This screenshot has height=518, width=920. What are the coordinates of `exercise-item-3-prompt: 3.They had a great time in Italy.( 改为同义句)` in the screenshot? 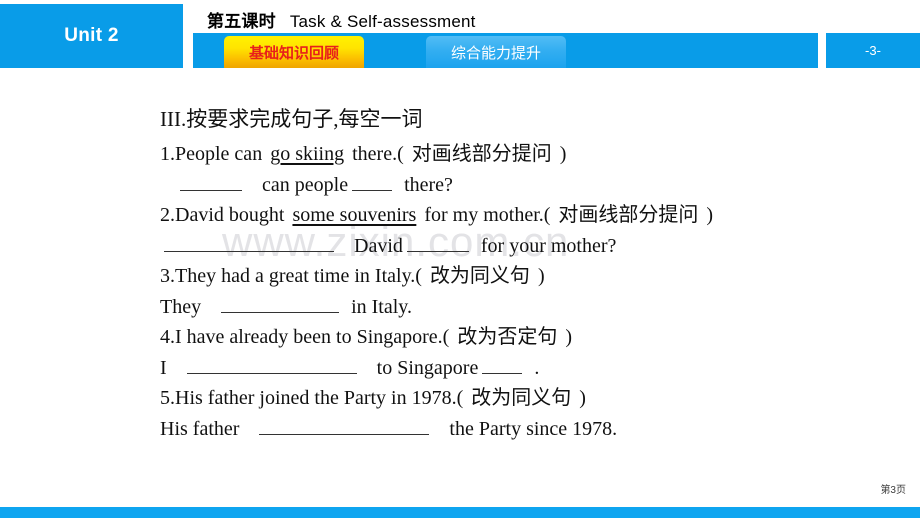 It's located at (530, 276).